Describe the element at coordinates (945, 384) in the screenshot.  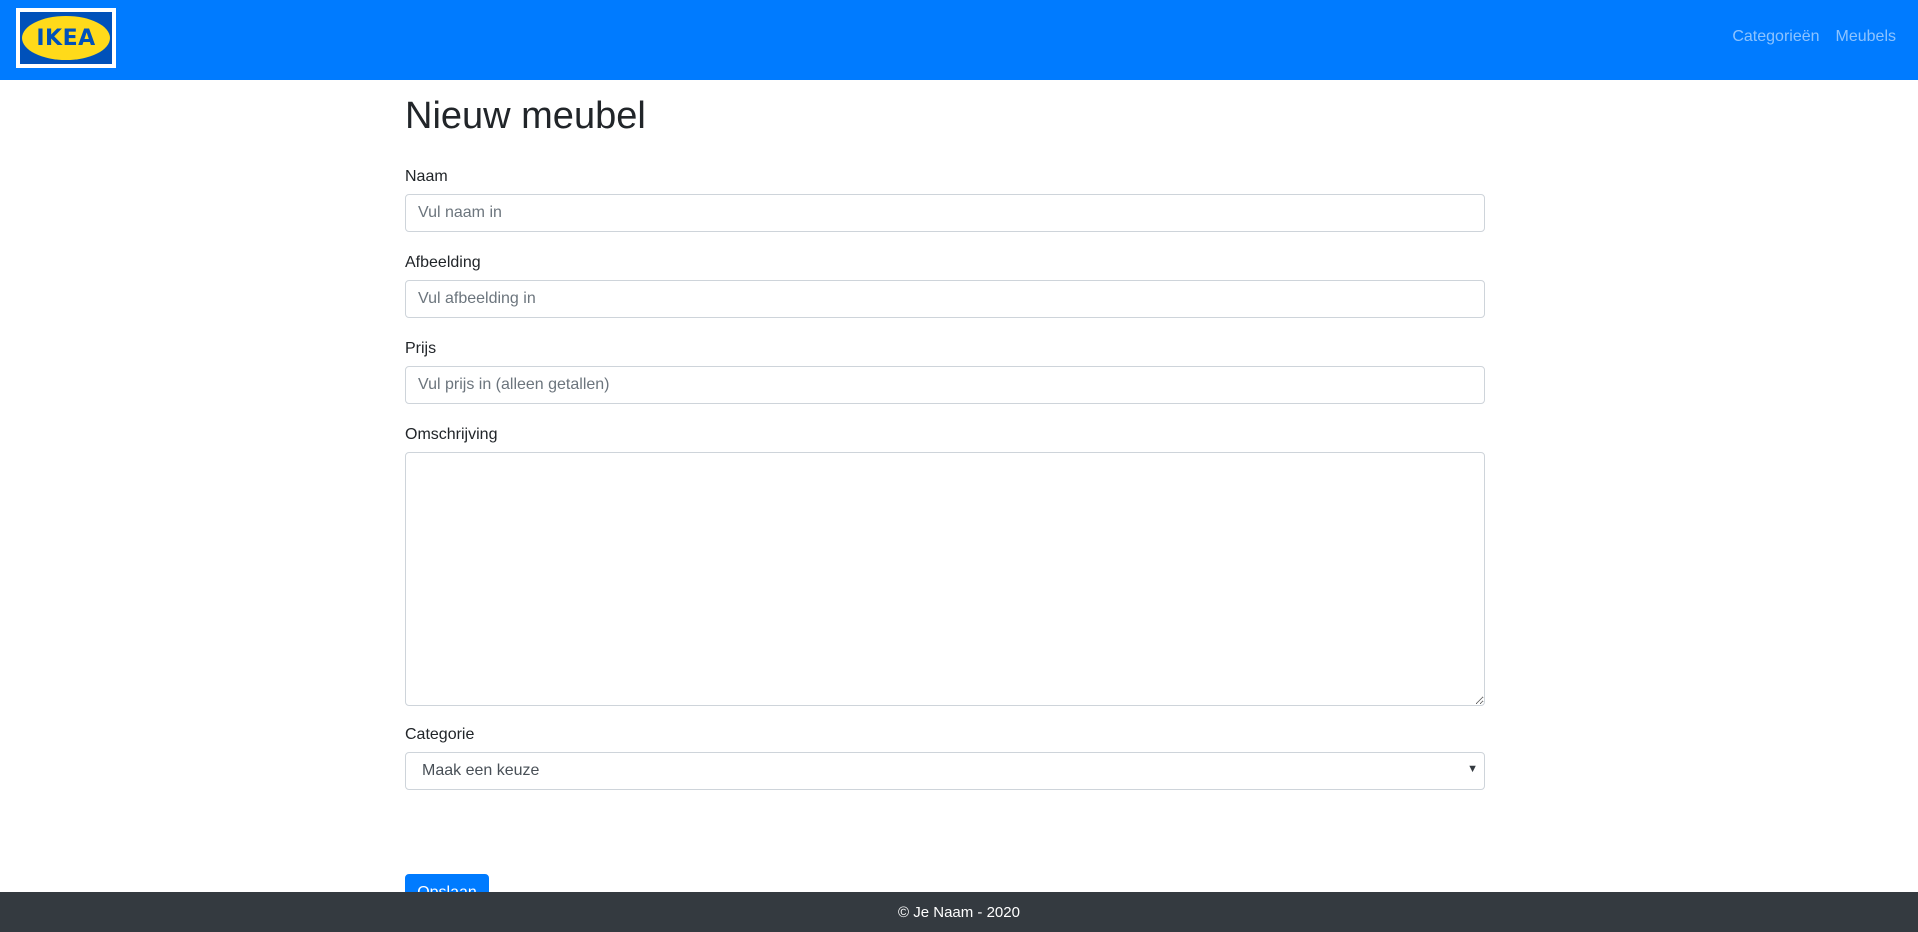
I see `prijs-input` at that location.